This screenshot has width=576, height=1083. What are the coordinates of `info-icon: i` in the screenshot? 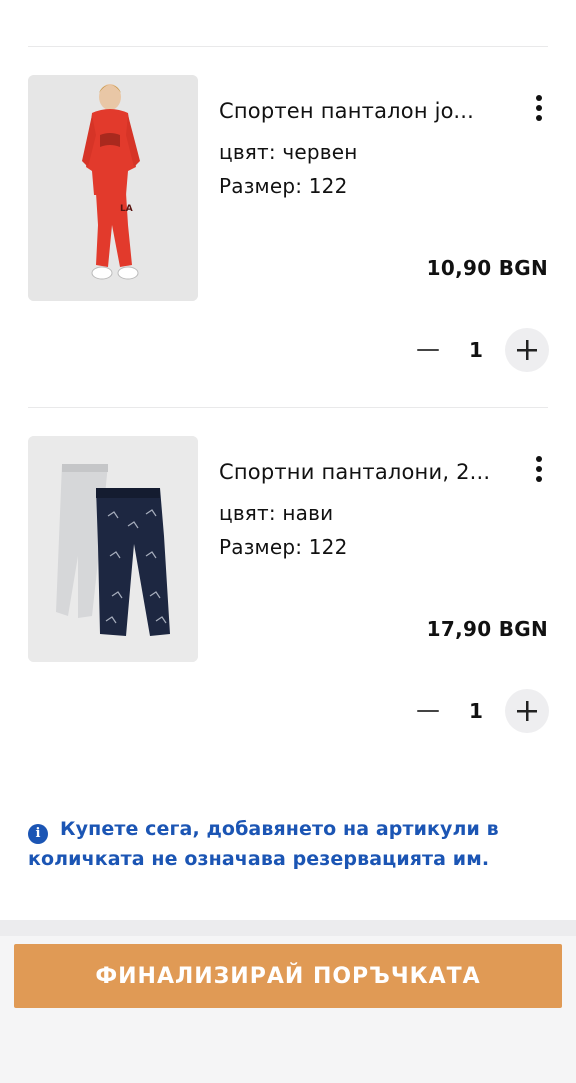 It's located at (38, 834).